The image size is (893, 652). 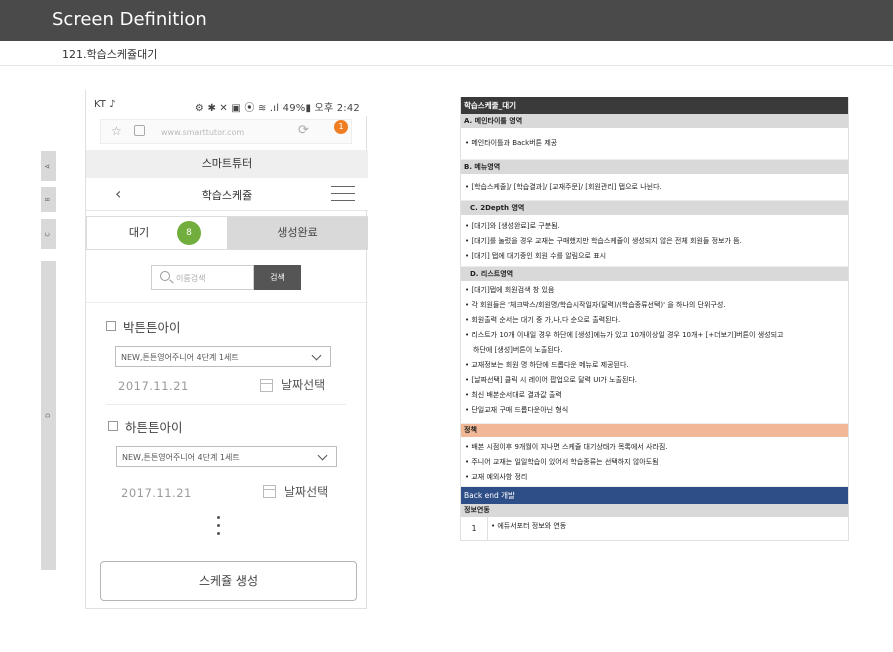 What do you see at coordinates (654, 105) in the screenshot?
I see `spec-title: 학습스케줄_대기` at bounding box center [654, 105].